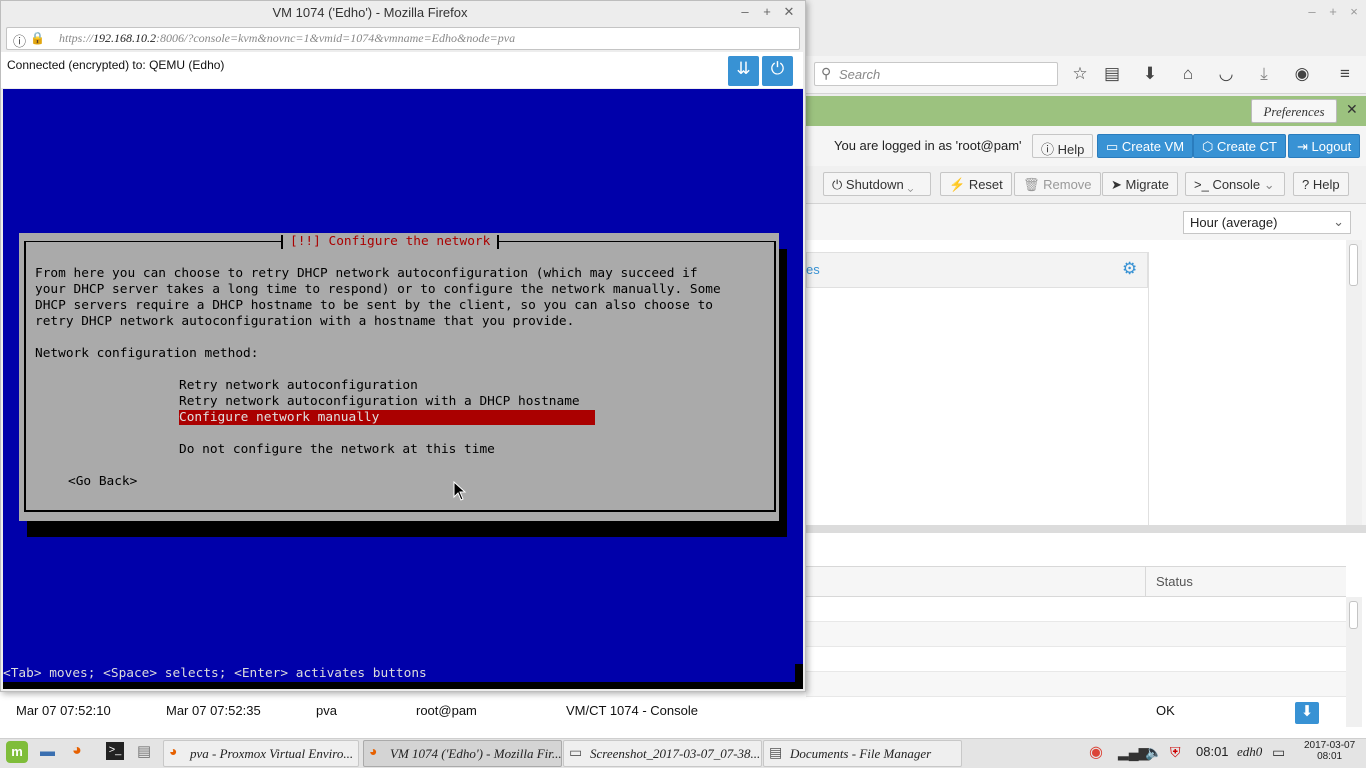 This screenshot has width=1366, height=768. What do you see at coordinates (144, 751) in the screenshot?
I see `file-manager-icon: ▤` at bounding box center [144, 751].